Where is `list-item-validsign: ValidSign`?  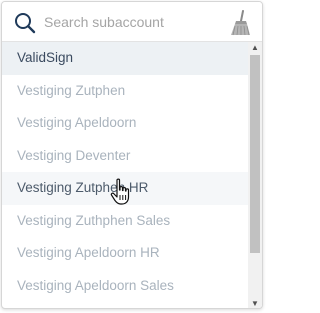
list-item-validsign: ValidSign is located at coordinates (125, 58).